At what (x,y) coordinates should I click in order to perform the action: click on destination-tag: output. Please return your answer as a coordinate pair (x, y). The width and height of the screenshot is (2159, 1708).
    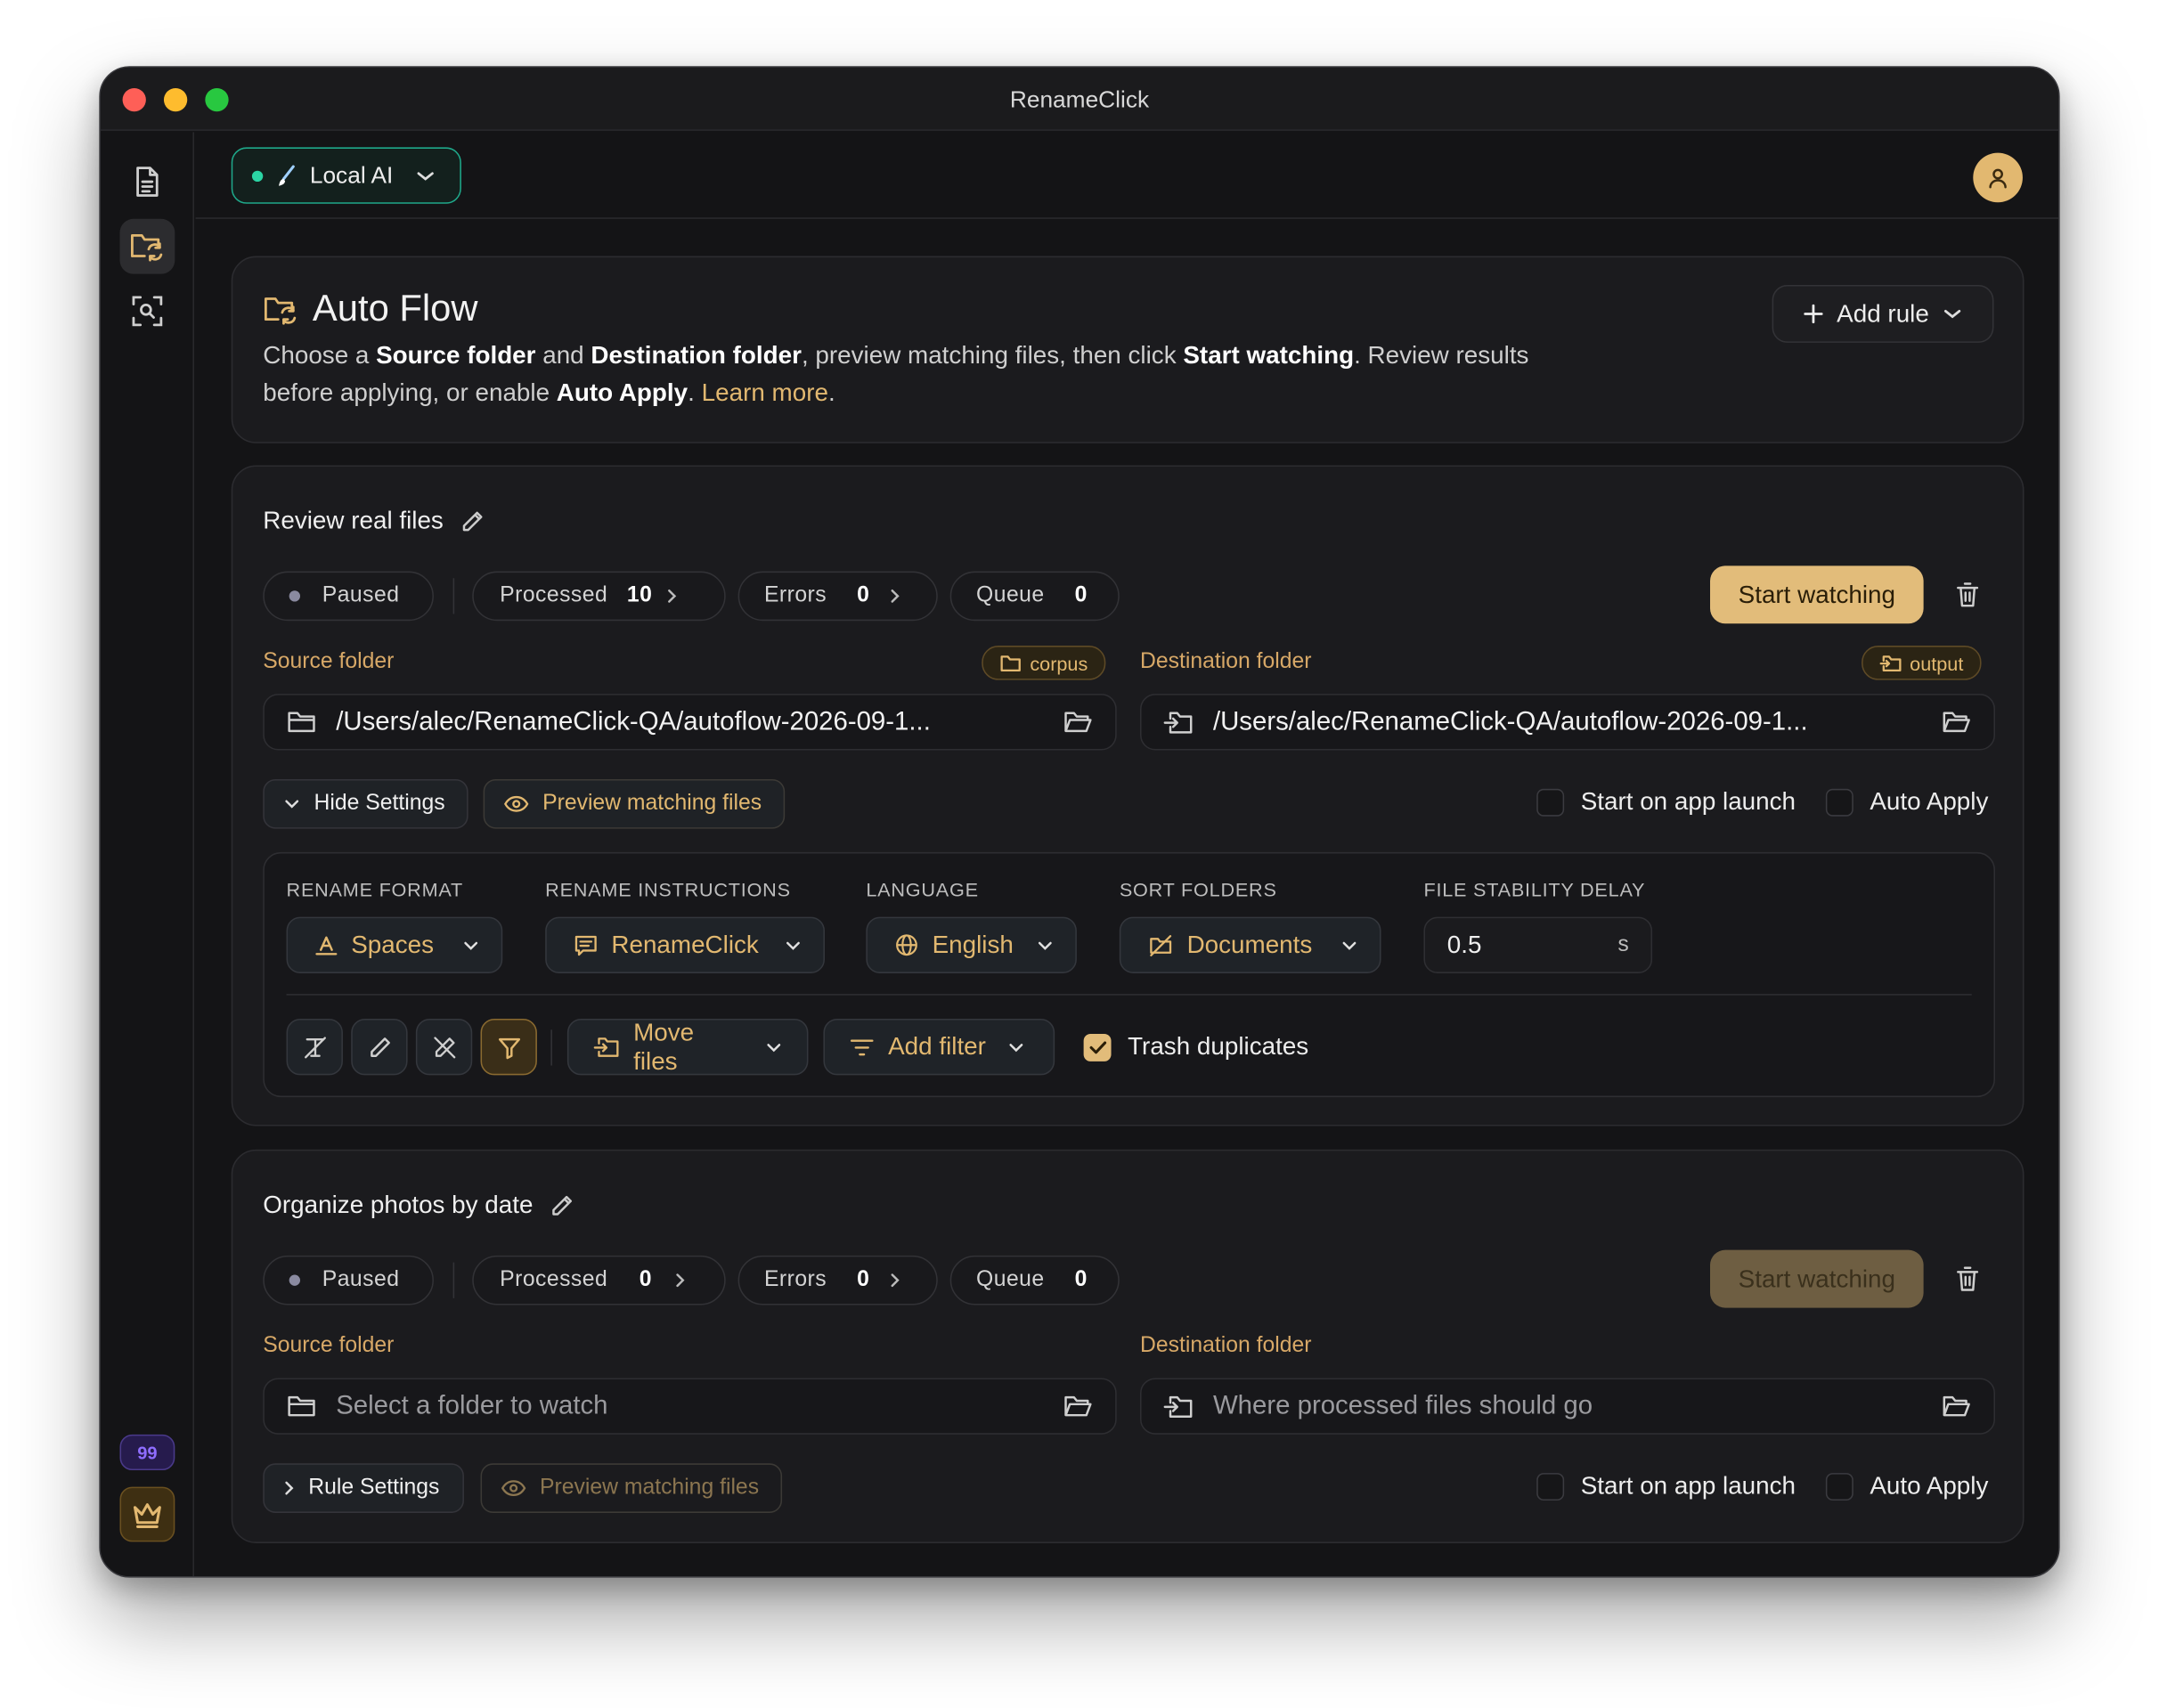
    Looking at the image, I should click on (1922, 663).